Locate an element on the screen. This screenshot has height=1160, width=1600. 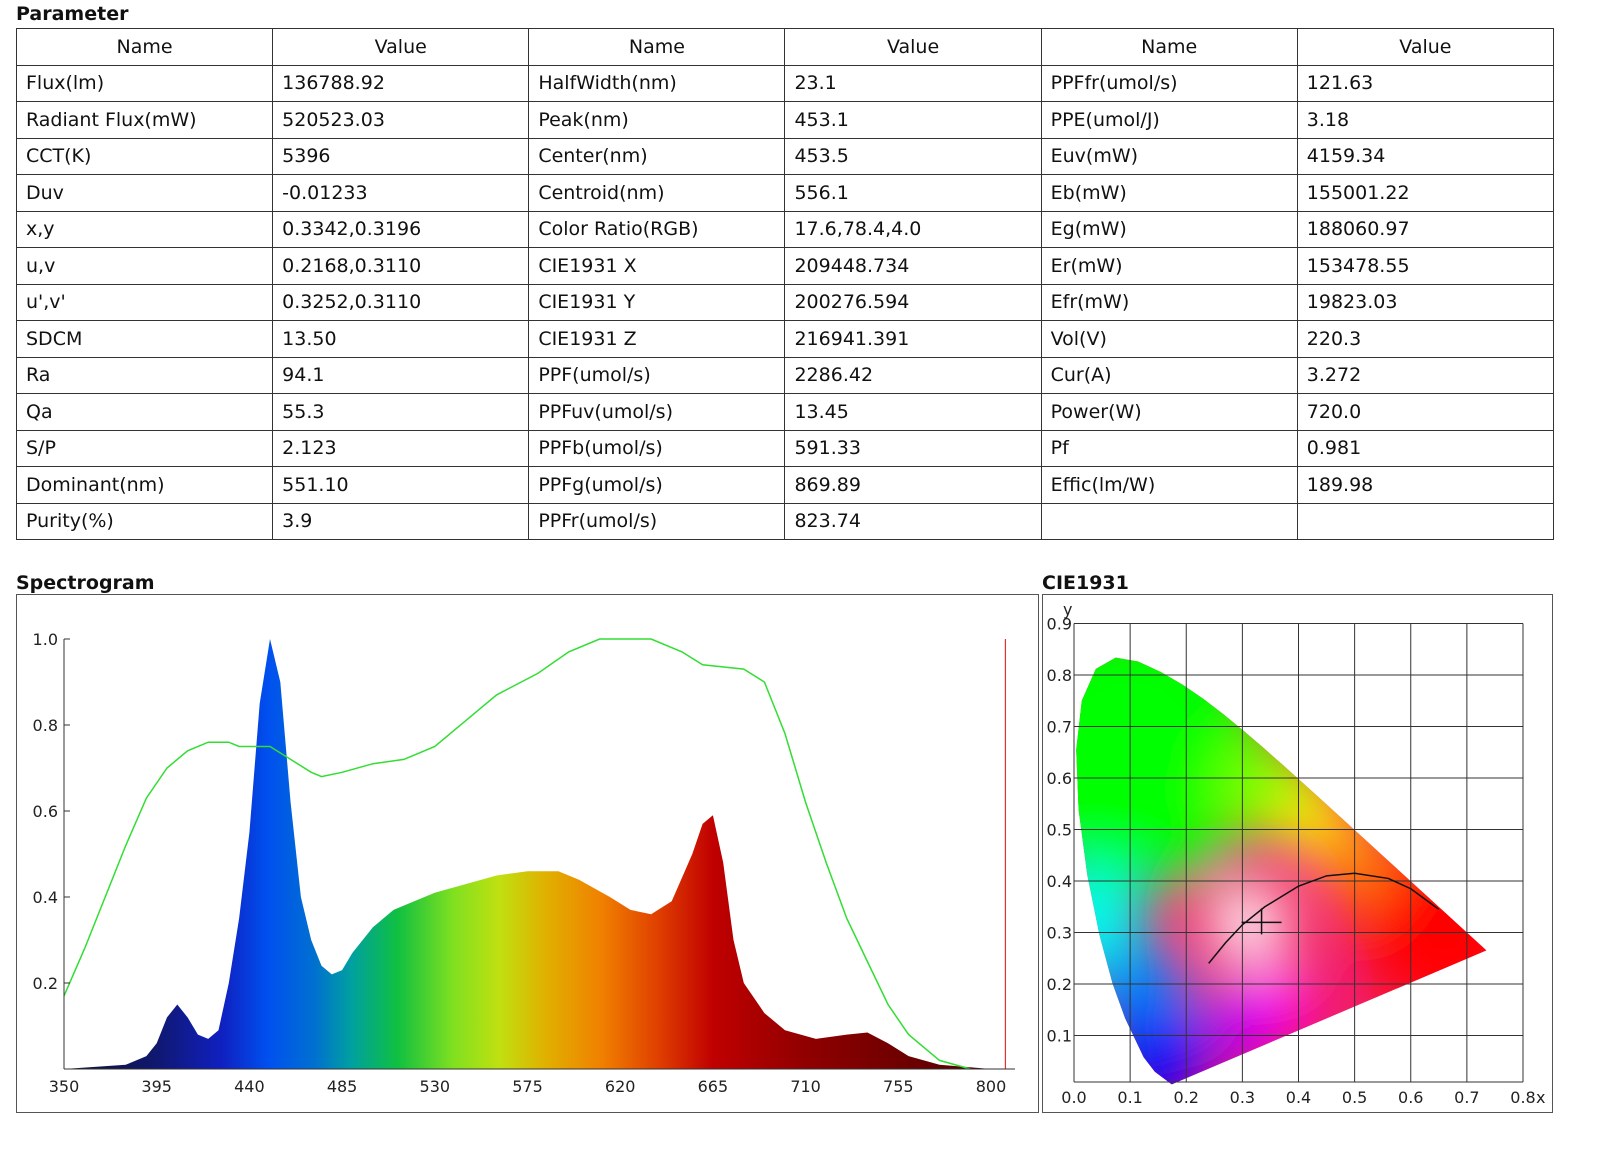
param-name: PPFuv(umol/s) is located at coordinates (657, 412).